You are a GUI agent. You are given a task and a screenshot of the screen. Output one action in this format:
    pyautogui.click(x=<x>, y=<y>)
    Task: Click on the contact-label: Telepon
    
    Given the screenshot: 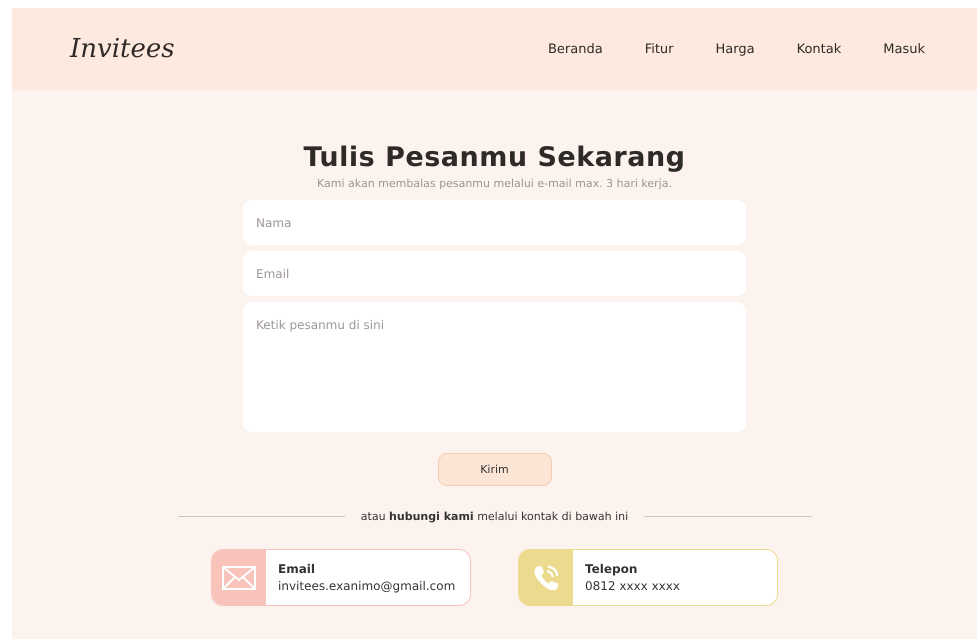 What is the action you would take?
    pyautogui.click(x=611, y=569)
    